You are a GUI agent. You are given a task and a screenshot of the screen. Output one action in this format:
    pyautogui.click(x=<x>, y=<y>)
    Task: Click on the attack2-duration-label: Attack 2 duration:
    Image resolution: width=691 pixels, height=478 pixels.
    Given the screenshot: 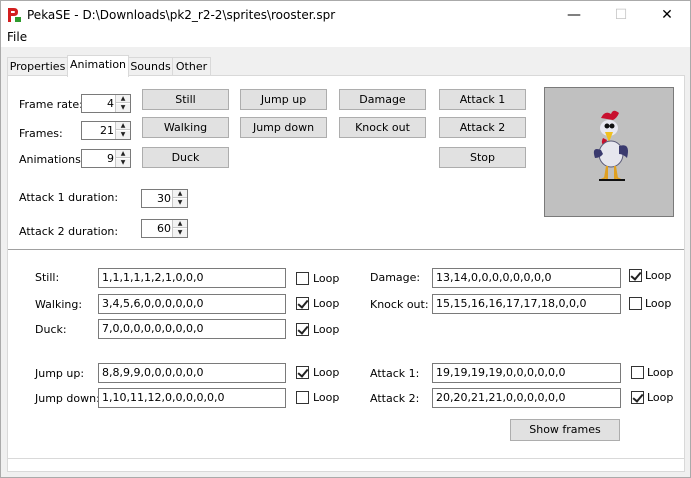 What is the action you would take?
    pyautogui.click(x=69, y=231)
    